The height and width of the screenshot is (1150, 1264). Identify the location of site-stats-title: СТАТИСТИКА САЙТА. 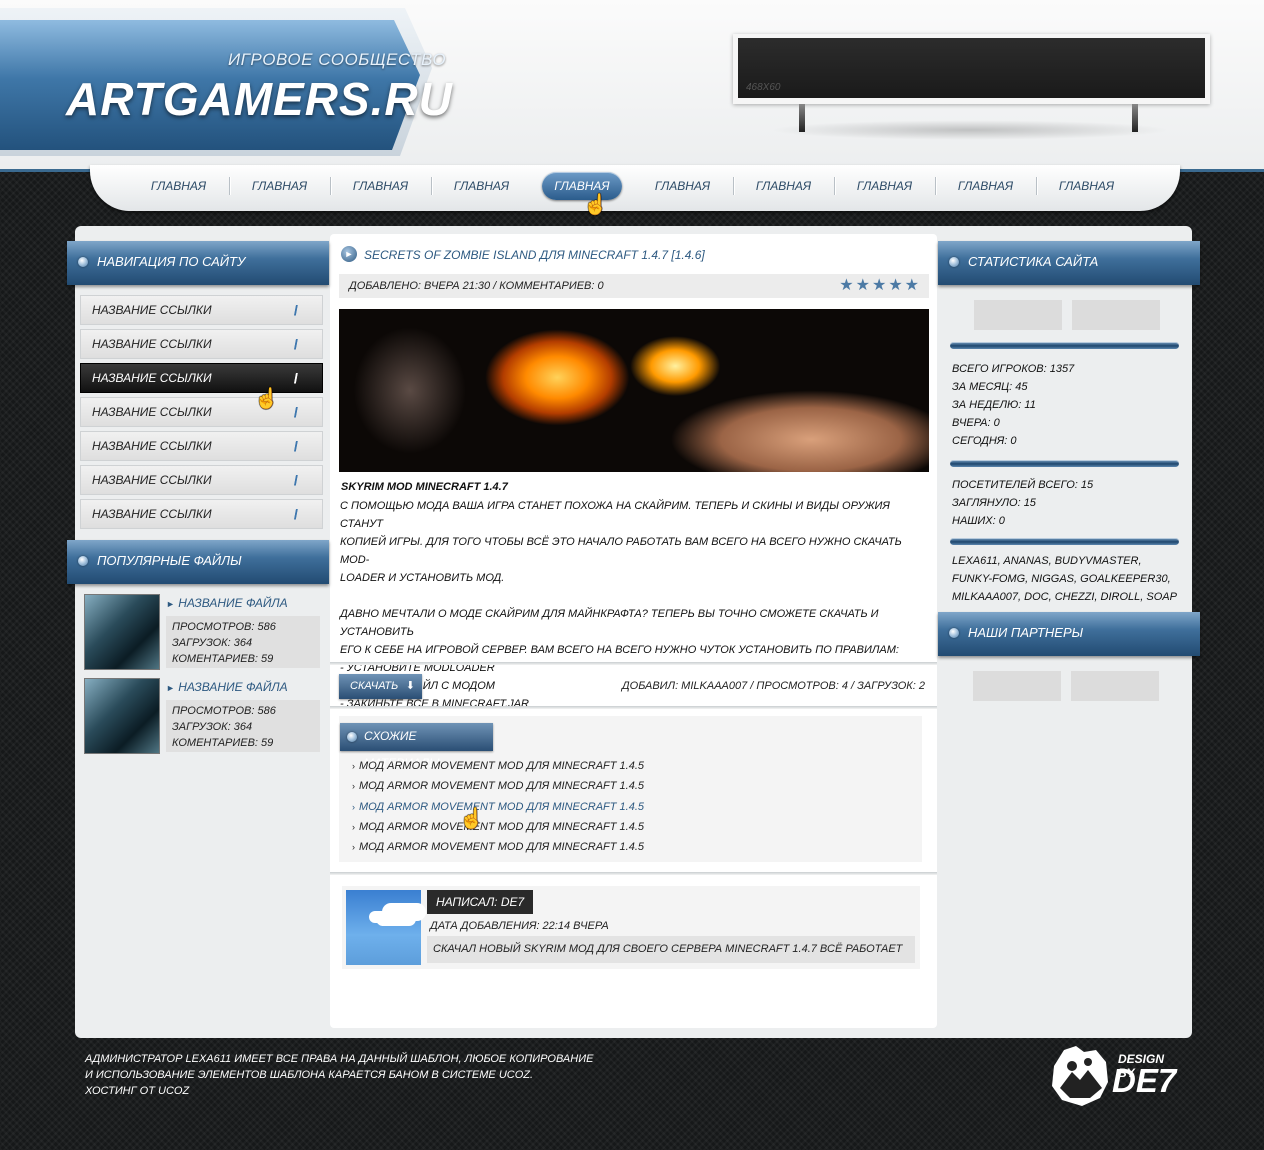
(1069, 263).